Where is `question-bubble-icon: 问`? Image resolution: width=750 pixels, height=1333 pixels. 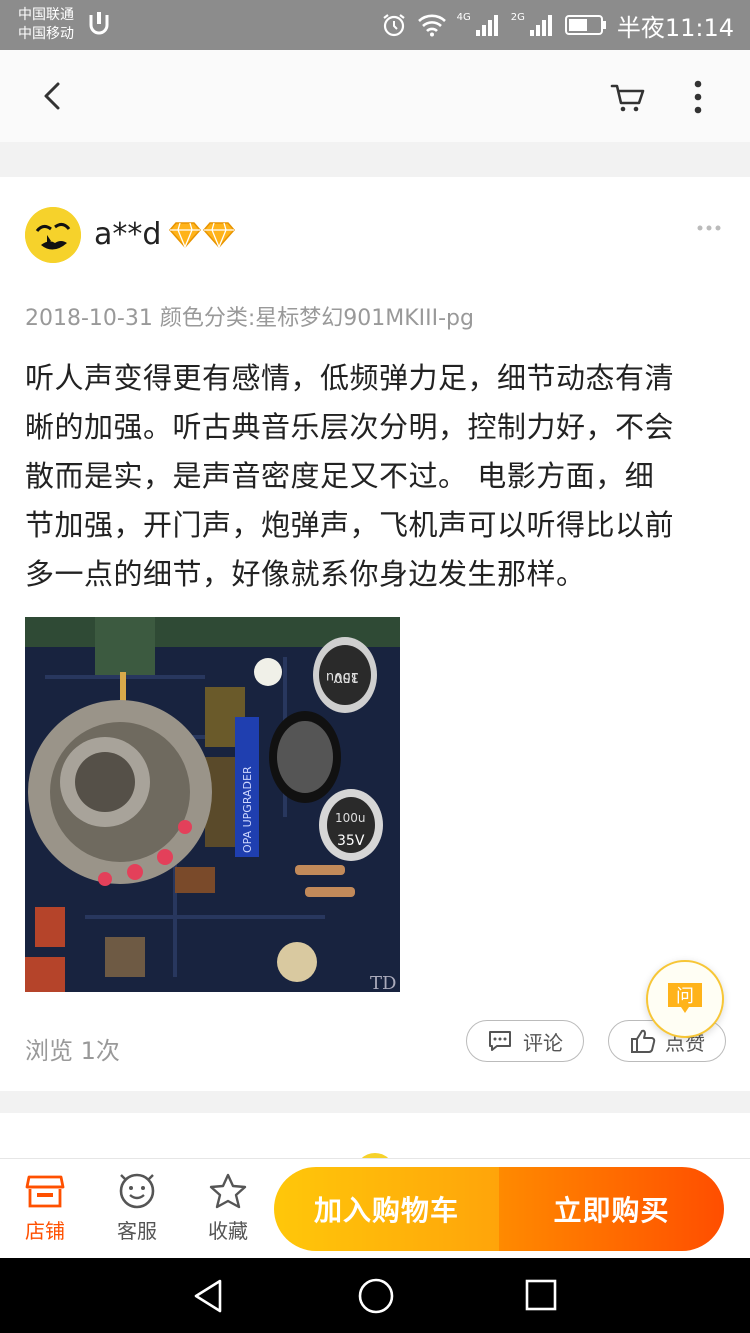
question-bubble-icon: 问 is located at coordinates (685, 998).